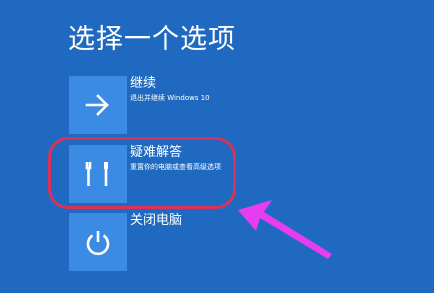  I want to click on troubleshoot-tile, so click(98, 174).